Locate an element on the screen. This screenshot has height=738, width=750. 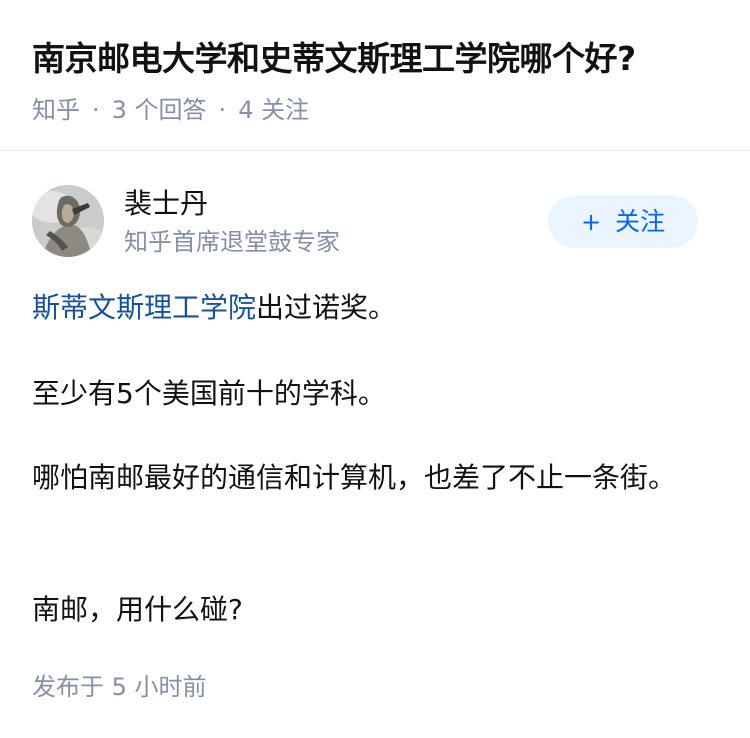
question-meta: 知乎 · 3 个回答 · 4 关注 is located at coordinates (170, 110).